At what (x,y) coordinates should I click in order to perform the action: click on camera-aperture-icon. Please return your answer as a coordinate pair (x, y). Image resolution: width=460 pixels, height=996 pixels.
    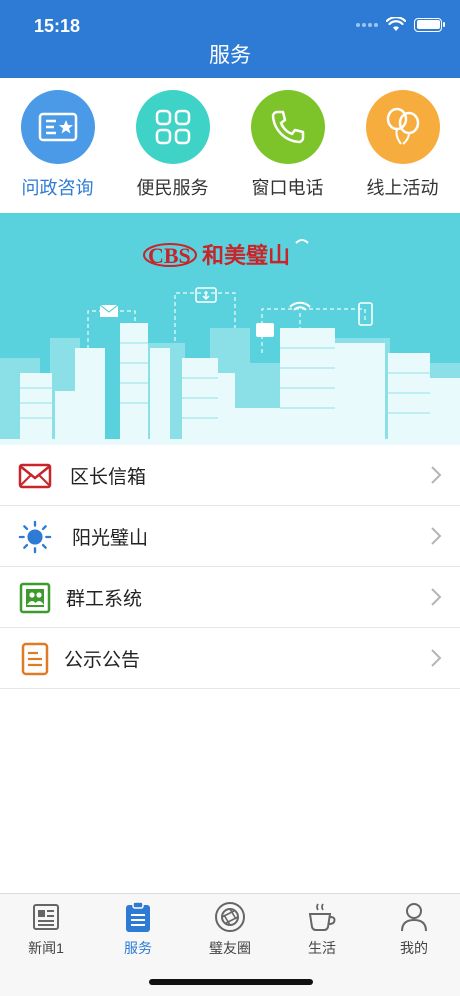
    Looking at the image, I should click on (230, 917).